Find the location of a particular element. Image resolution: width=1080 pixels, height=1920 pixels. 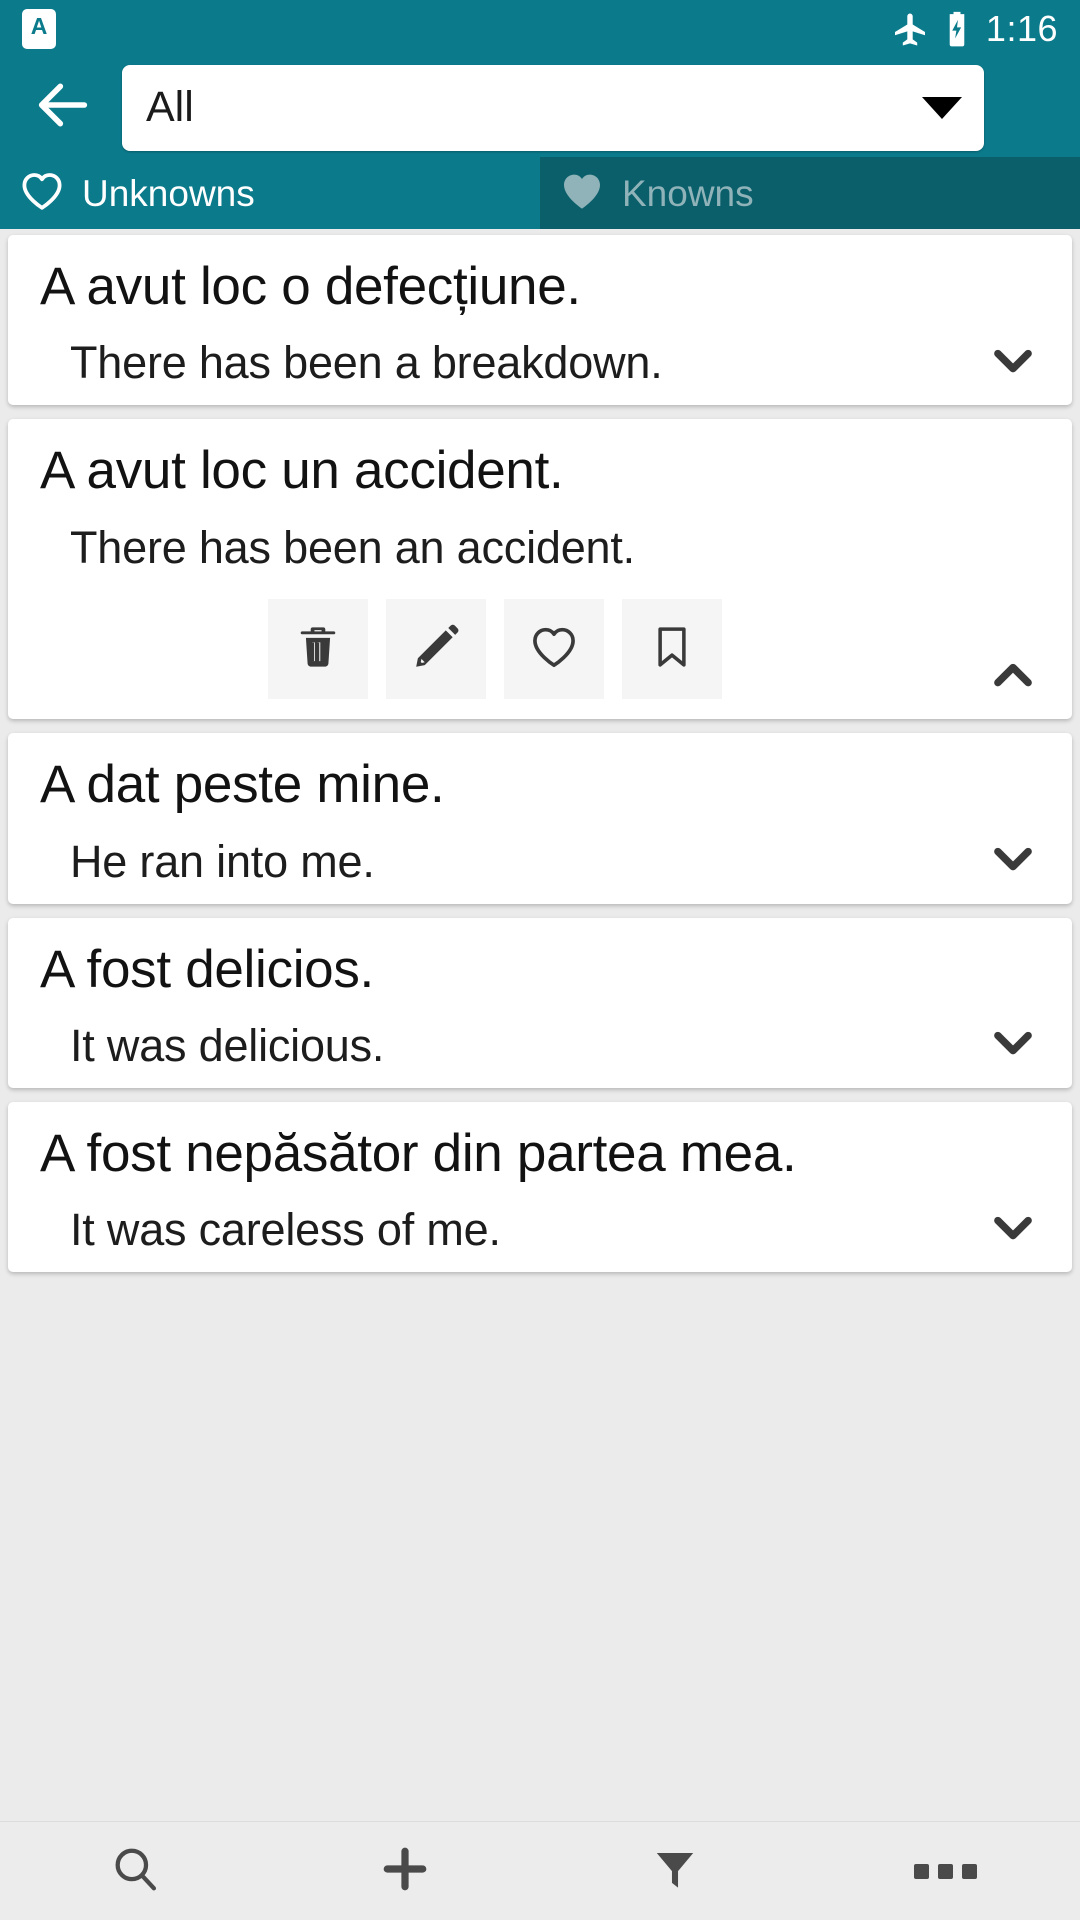

sentence-translation-text: There has been an accident. is located at coordinates (352, 547).